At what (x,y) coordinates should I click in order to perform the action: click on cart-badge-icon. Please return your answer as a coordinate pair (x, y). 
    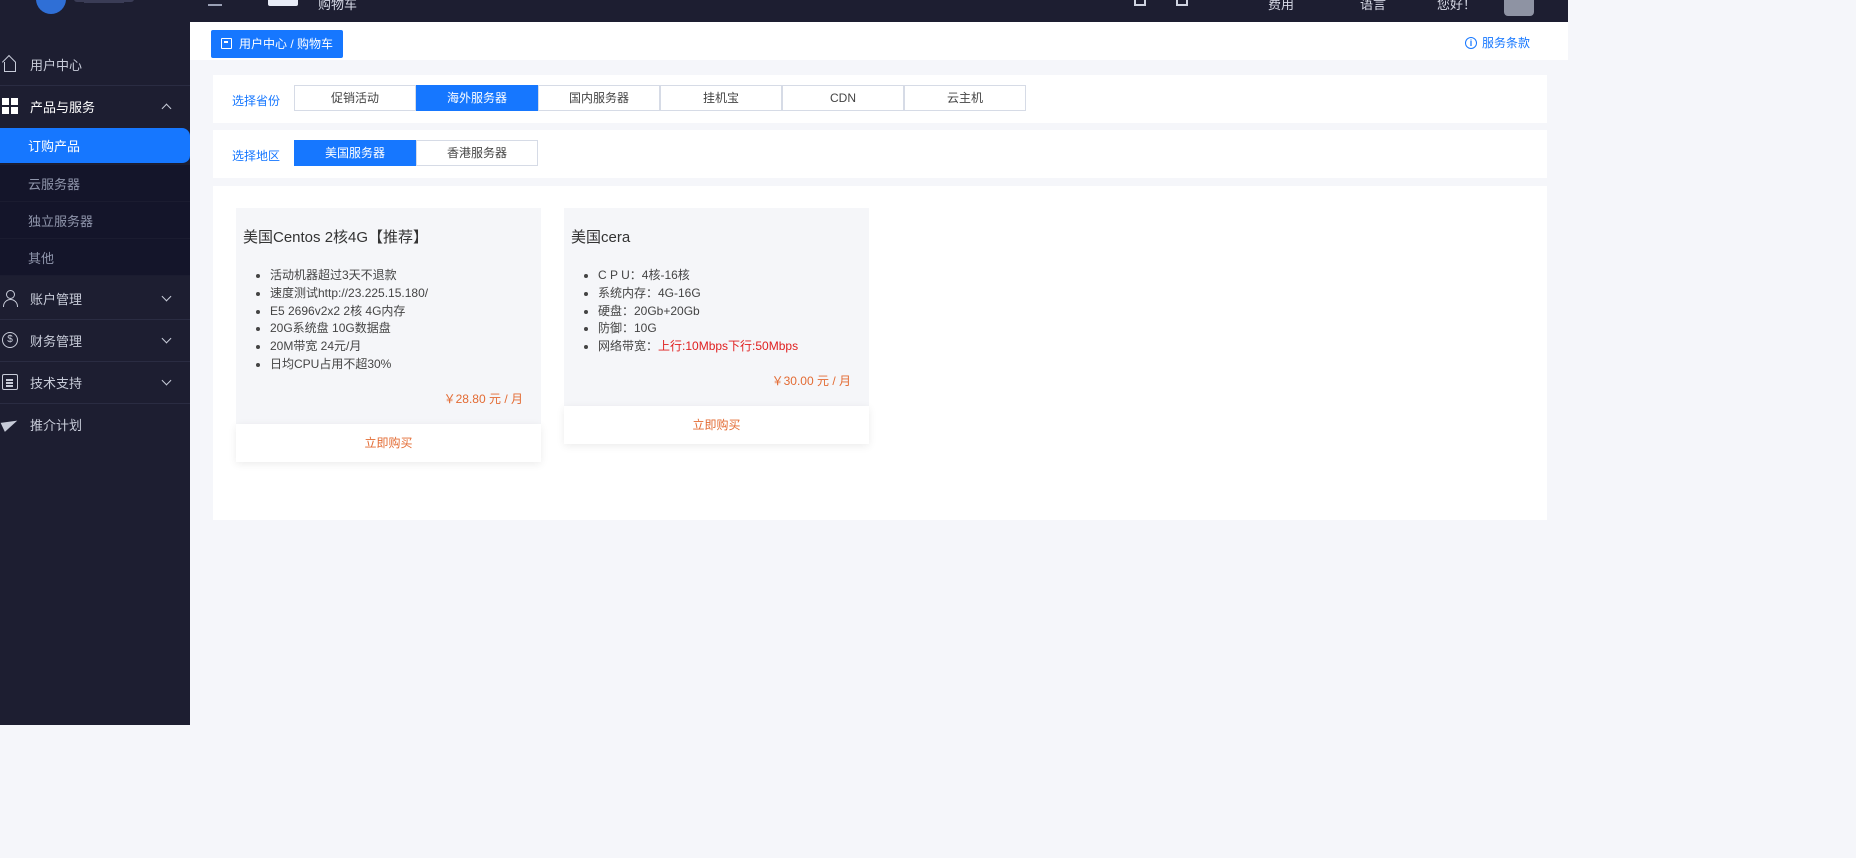
    Looking at the image, I should click on (283, 3).